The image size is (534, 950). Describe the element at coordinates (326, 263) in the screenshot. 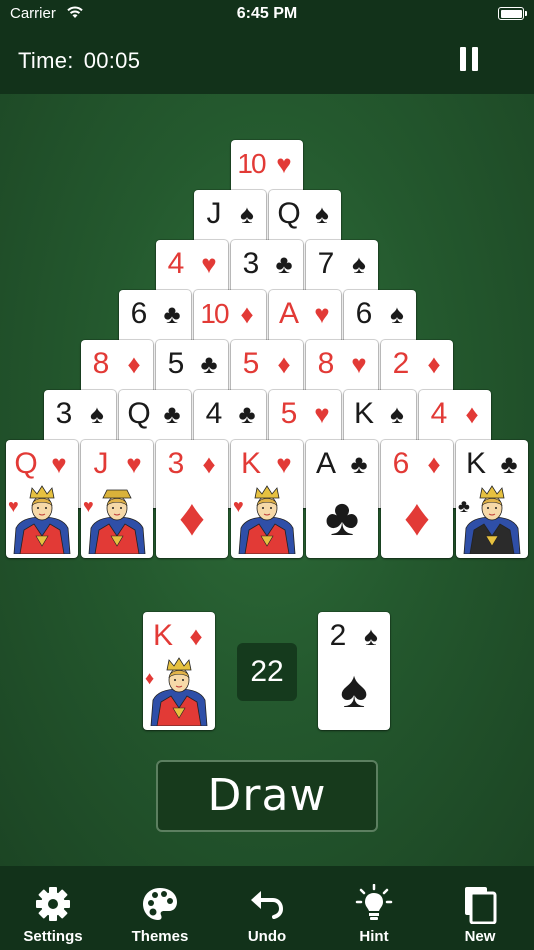

I see `card-rank: 7` at that location.